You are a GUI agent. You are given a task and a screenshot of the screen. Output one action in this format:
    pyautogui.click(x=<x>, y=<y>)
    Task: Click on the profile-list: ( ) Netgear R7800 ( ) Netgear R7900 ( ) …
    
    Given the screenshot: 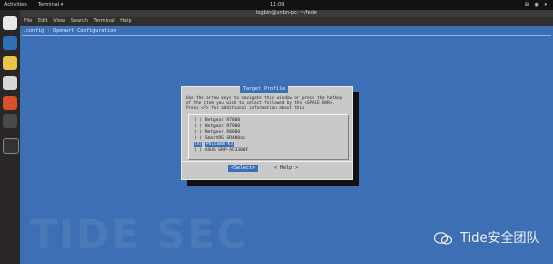 What is the action you would take?
    pyautogui.click(x=268, y=137)
    